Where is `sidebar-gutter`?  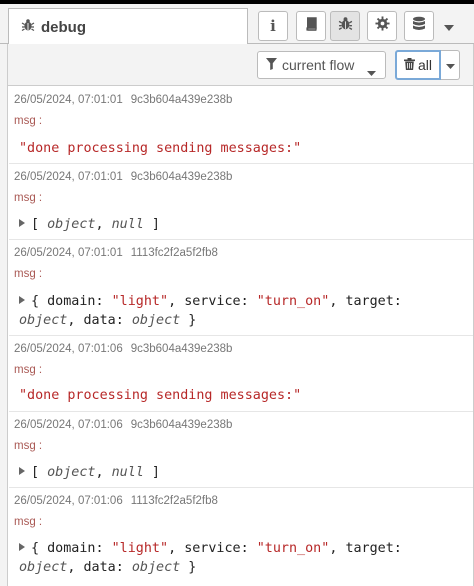 sidebar-gutter is located at coordinates (4, 315).